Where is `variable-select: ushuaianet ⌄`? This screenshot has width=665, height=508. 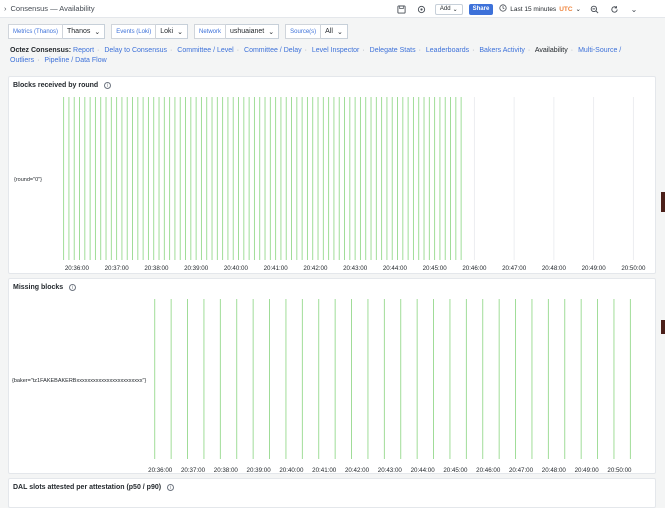 variable-select: ushuaianet ⌄ is located at coordinates (253, 31).